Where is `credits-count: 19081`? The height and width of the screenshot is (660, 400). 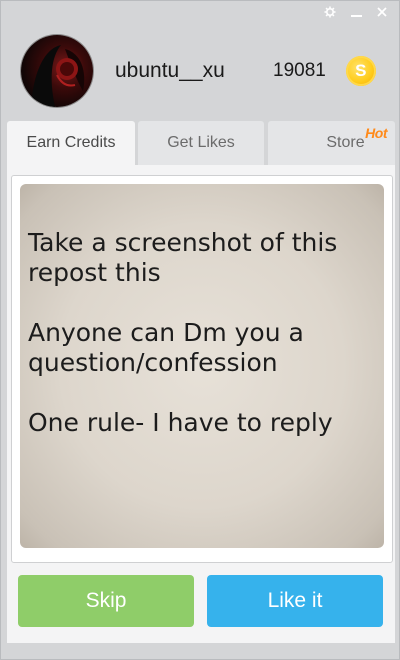
credits-count: 19081 is located at coordinates (299, 70).